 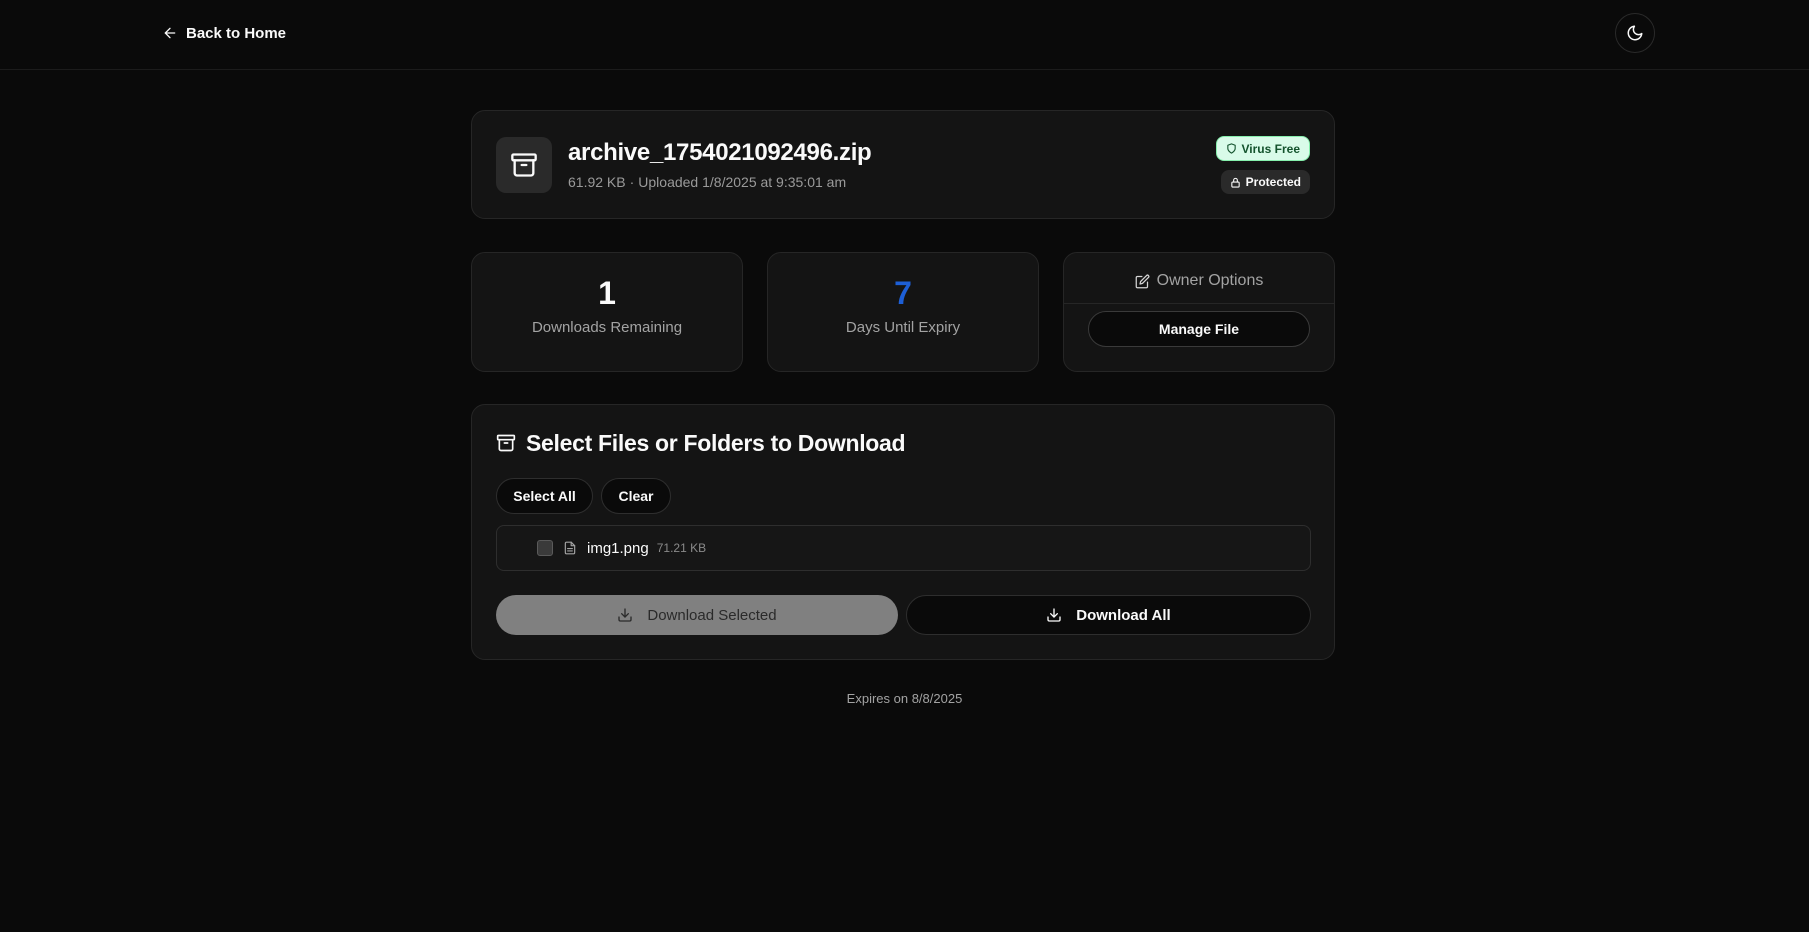 What do you see at coordinates (716, 442) in the screenshot?
I see `select-files-heading: Select Files or Folders to Download` at bounding box center [716, 442].